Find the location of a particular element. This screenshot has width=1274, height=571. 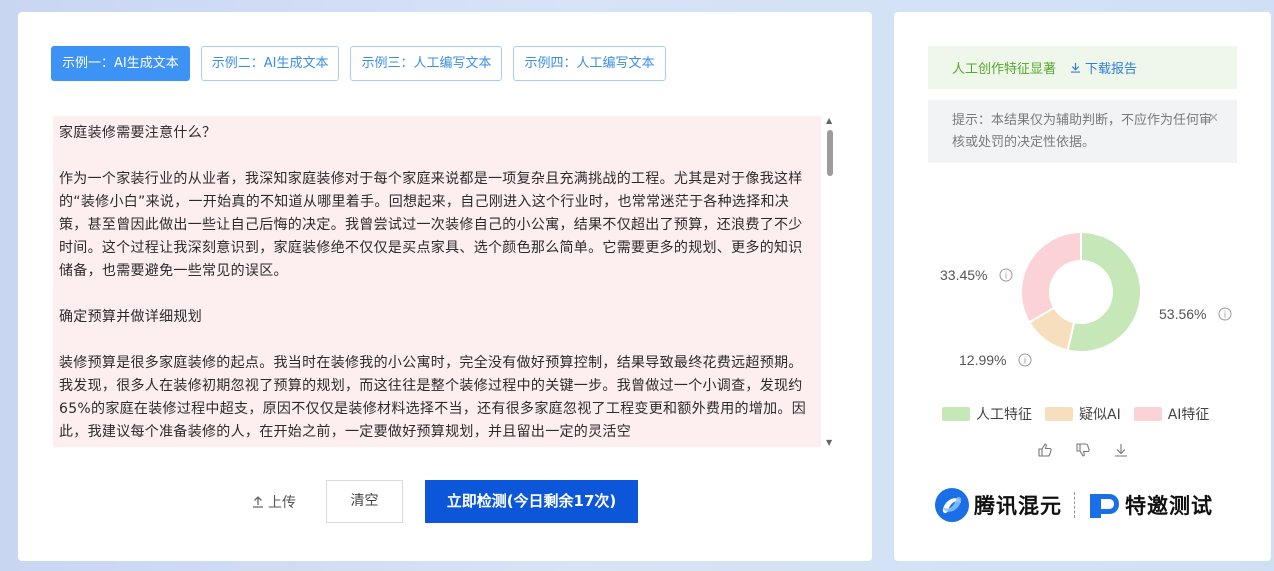

legend-item: 人工特征 is located at coordinates (987, 414).